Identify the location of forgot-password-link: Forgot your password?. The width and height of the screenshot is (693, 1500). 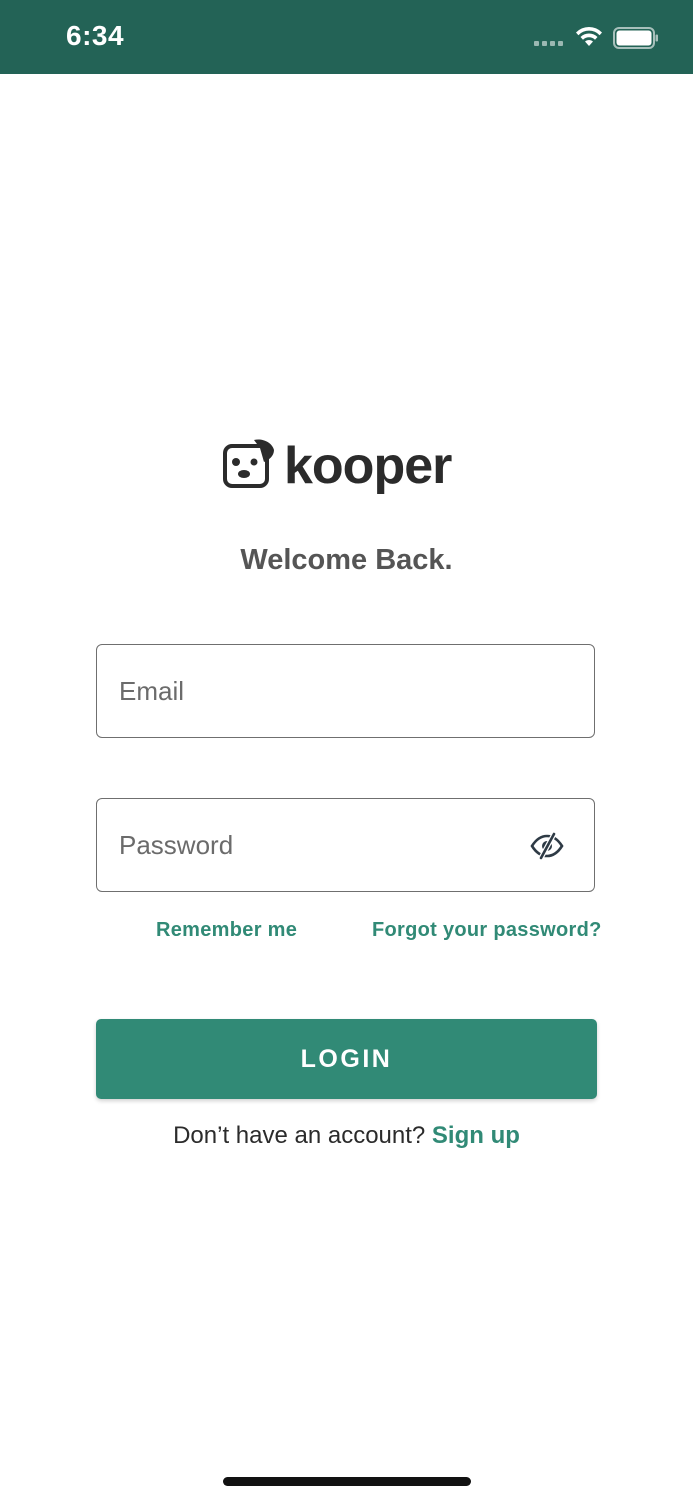
(487, 930).